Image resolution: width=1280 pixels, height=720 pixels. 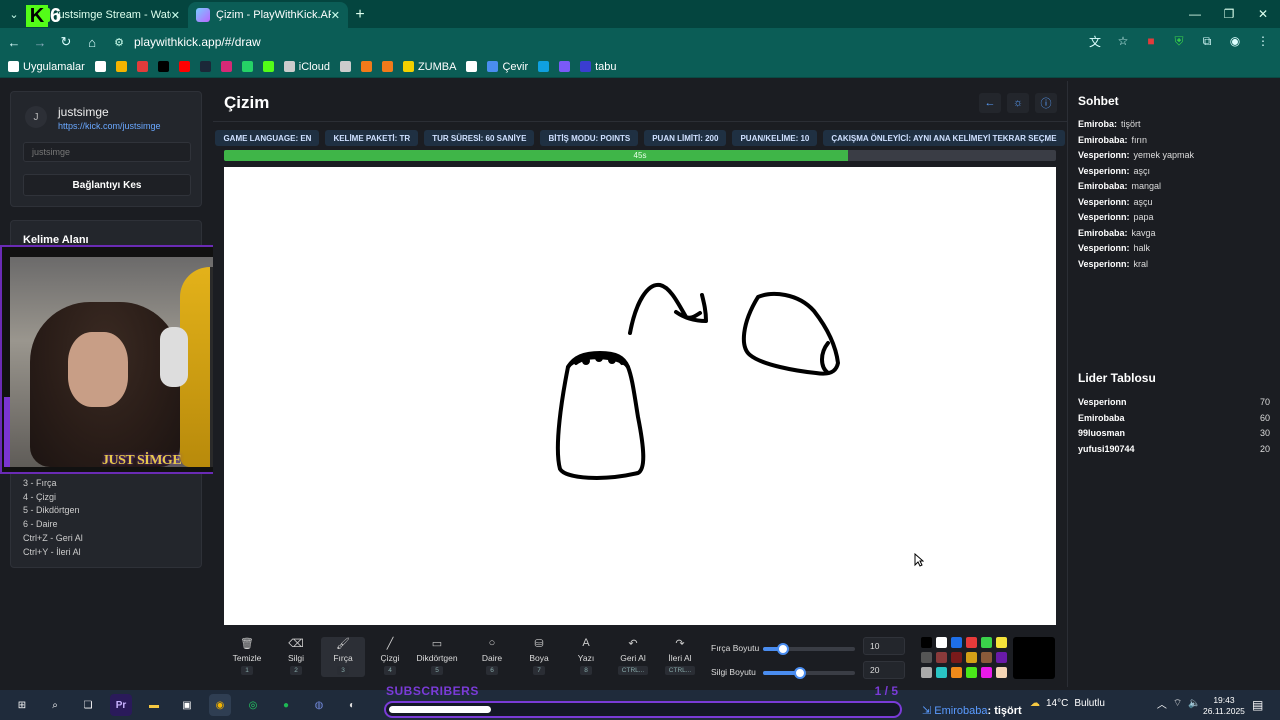 What do you see at coordinates (22, 705) in the screenshot?
I see `windows-start-icon: ⊞` at bounding box center [22, 705].